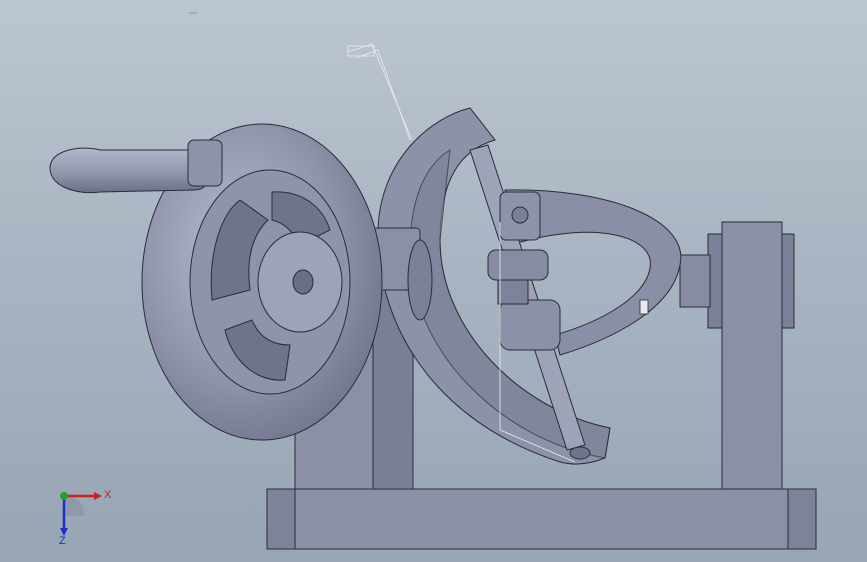 This screenshot has height=562, width=867. What do you see at coordinates (85, 517) in the screenshot?
I see `axis-triad: X Z` at bounding box center [85, 517].